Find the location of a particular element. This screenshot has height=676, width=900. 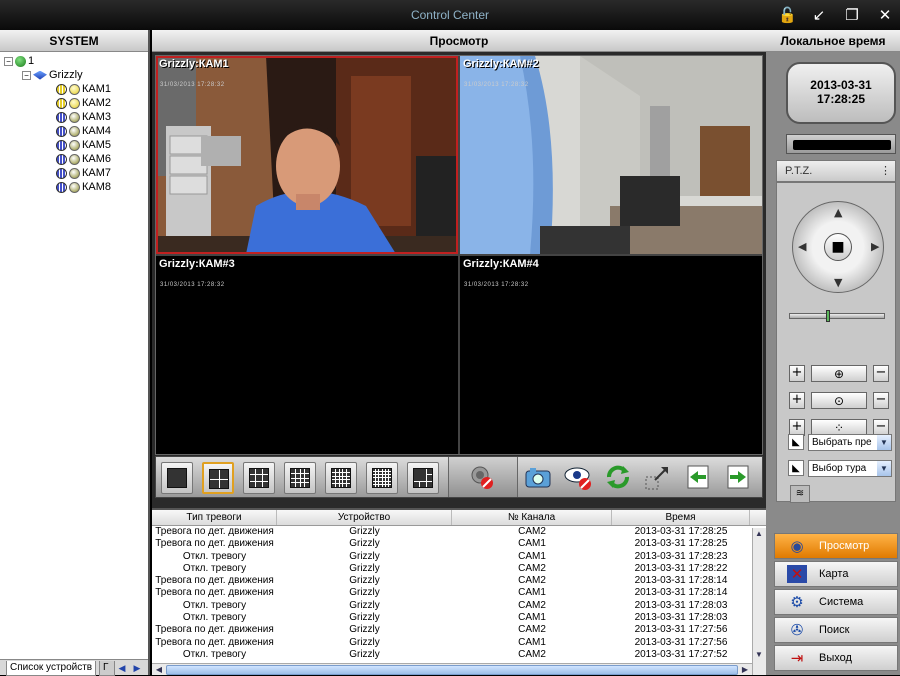

pan-right-icon: ▶ is located at coordinates (875, 246).